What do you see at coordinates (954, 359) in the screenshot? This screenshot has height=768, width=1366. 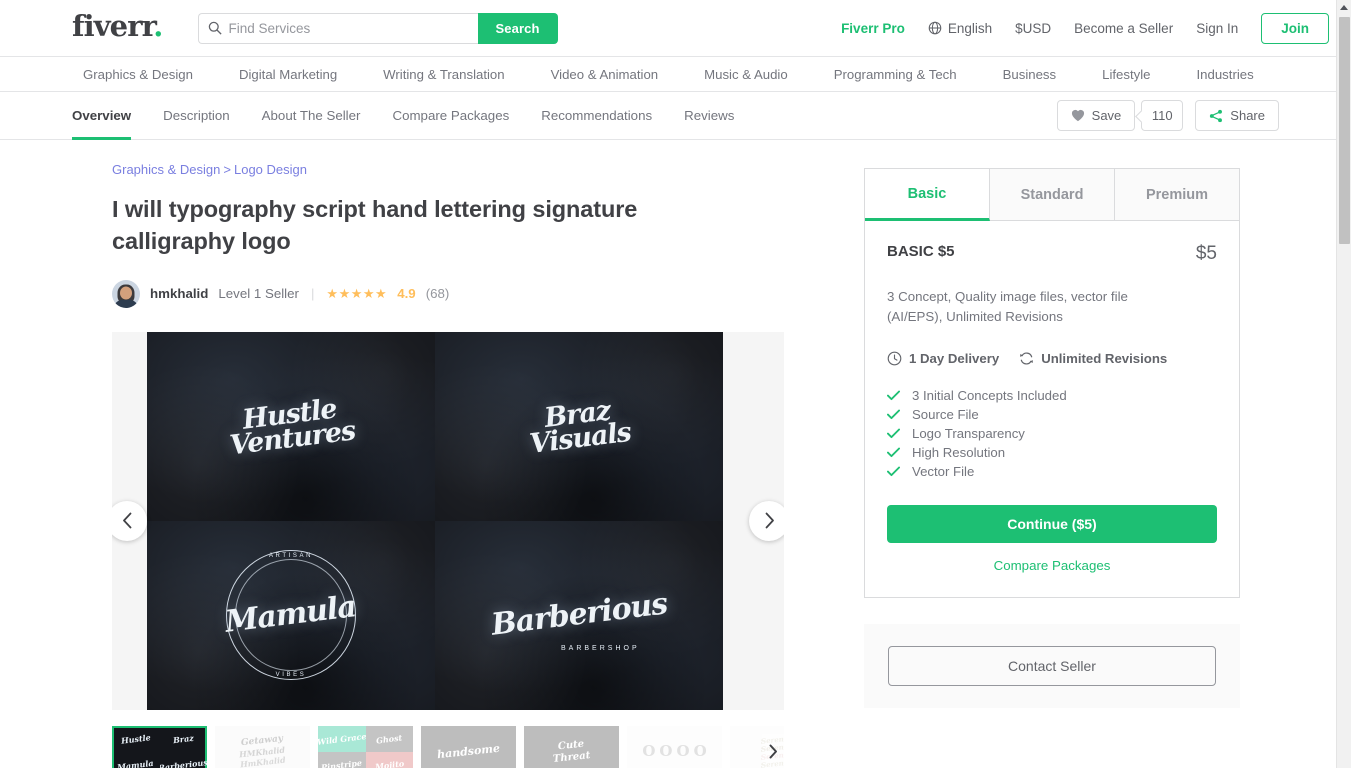 I see `package-delivery-label: 1 Day Delivery` at bounding box center [954, 359].